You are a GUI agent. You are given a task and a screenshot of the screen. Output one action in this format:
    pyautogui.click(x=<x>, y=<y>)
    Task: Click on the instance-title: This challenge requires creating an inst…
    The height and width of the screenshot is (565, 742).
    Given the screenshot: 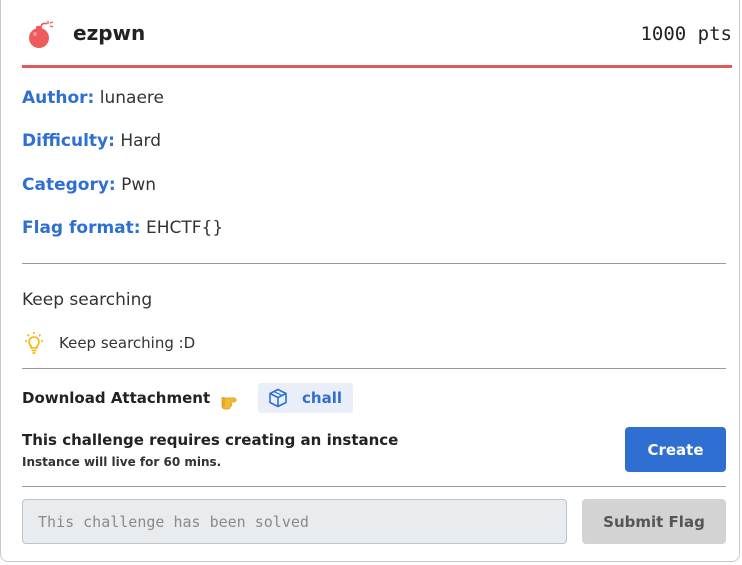 What is the action you would take?
    pyautogui.click(x=210, y=440)
    